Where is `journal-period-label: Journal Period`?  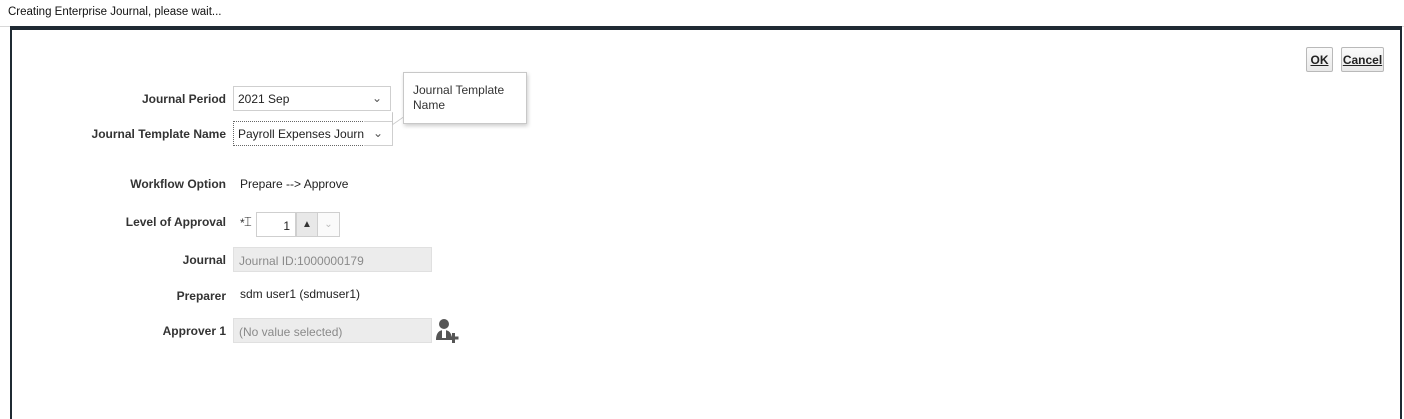
journal-period-label: Journal Period is located at coordinates (183, 99).